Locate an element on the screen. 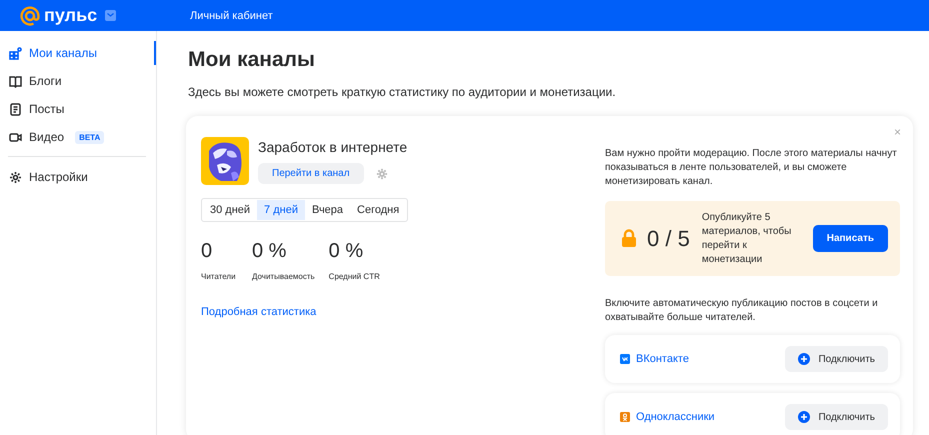 This screenshot has height=435, width=929. logo-text: пульс is located at coordinates (71, 15).